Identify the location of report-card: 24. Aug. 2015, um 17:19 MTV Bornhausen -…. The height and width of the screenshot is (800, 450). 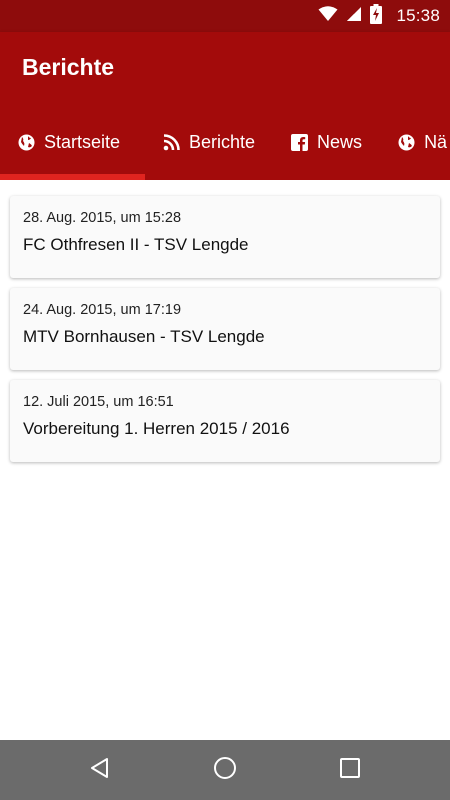
(225, 329).